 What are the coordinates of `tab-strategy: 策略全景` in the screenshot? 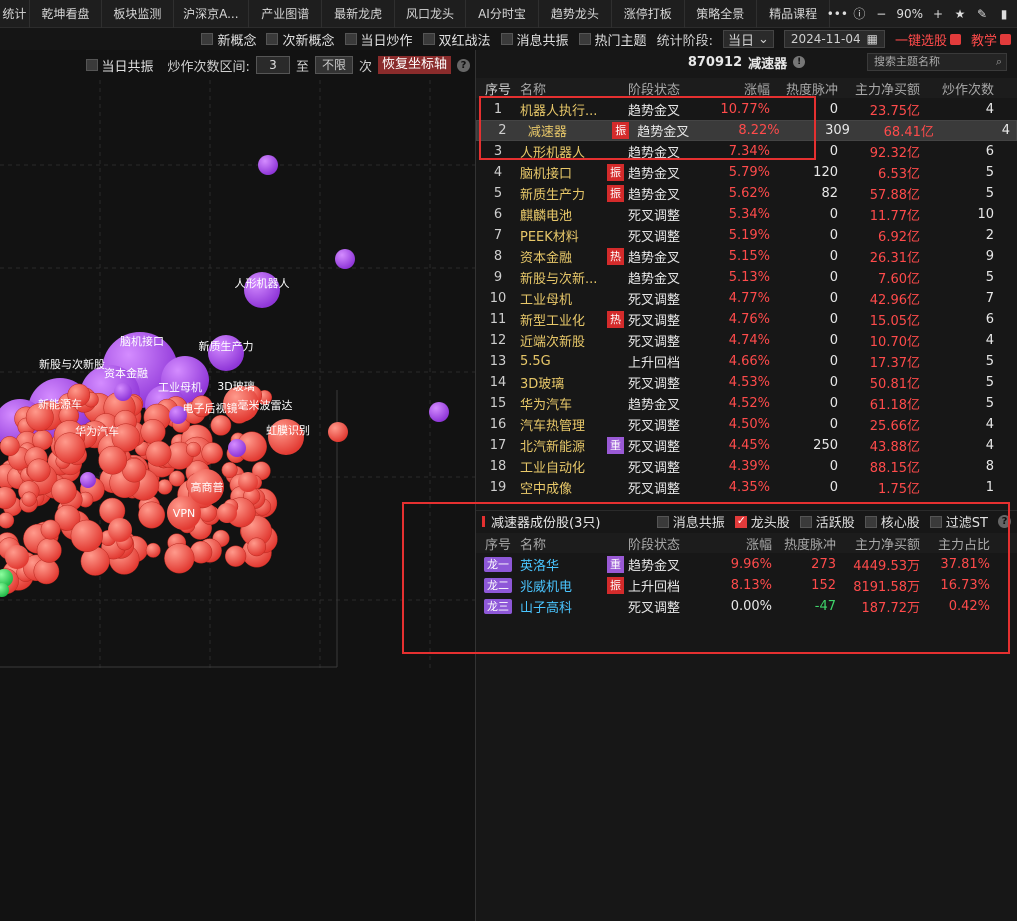 It's located at (721, 14).